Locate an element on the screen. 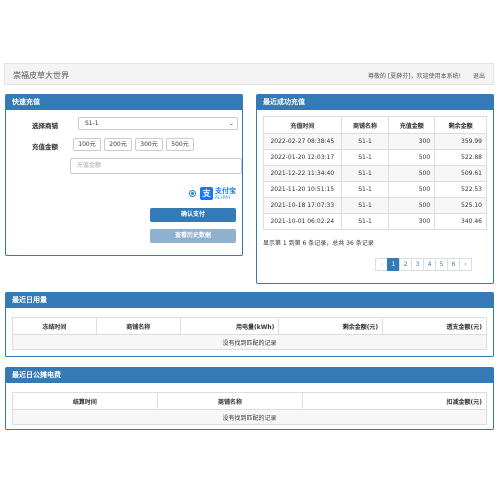  cell-remaining: 522.53 is located at coordinates (460, 189).